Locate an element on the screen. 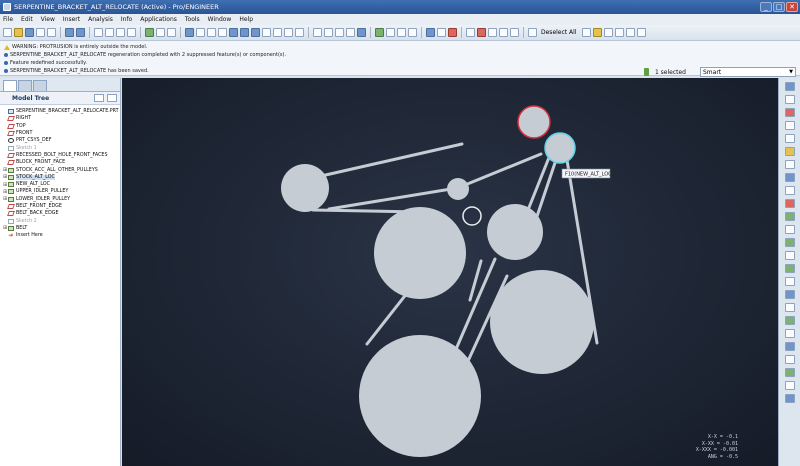  trim-icon is located at coordinates (789, 359).